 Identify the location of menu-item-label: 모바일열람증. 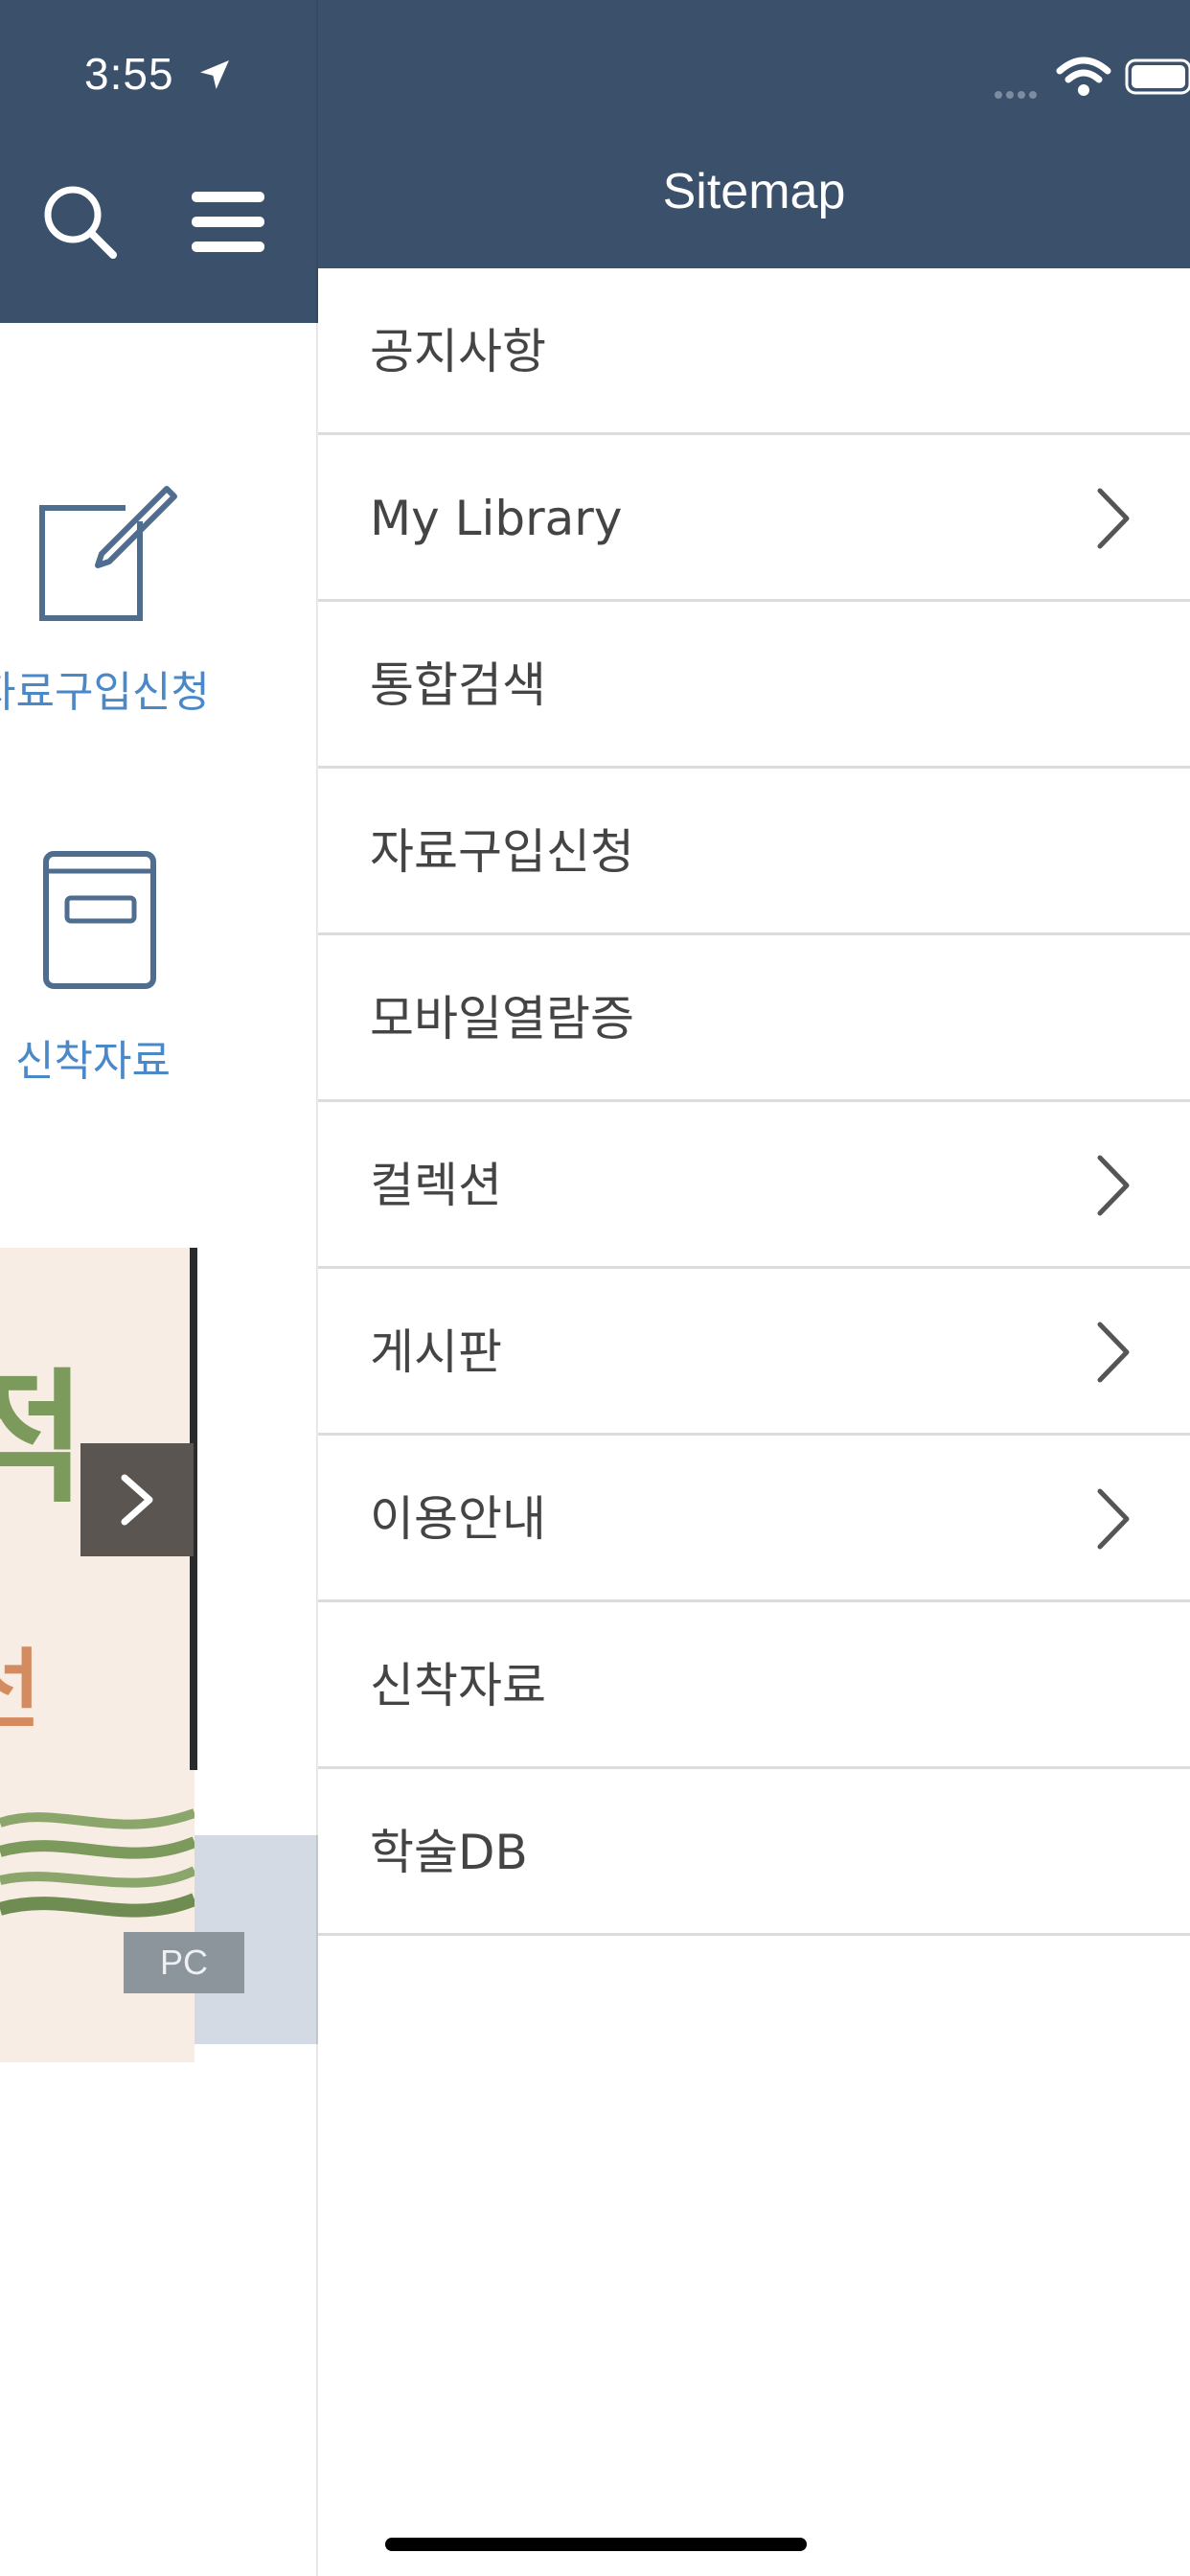
(502, 1019).